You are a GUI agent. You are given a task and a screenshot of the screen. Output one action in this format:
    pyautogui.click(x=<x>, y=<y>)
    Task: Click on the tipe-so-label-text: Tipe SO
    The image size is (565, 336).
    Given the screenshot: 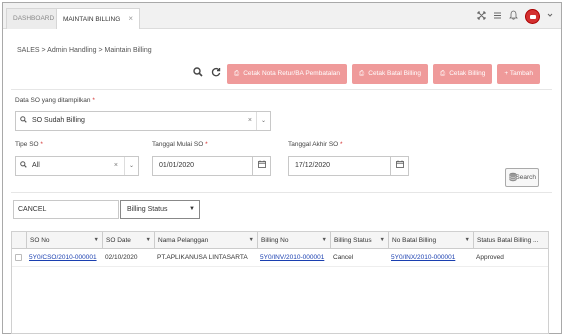 What is the action you would take?
    pyautogui.click(x=27, y=144)
    